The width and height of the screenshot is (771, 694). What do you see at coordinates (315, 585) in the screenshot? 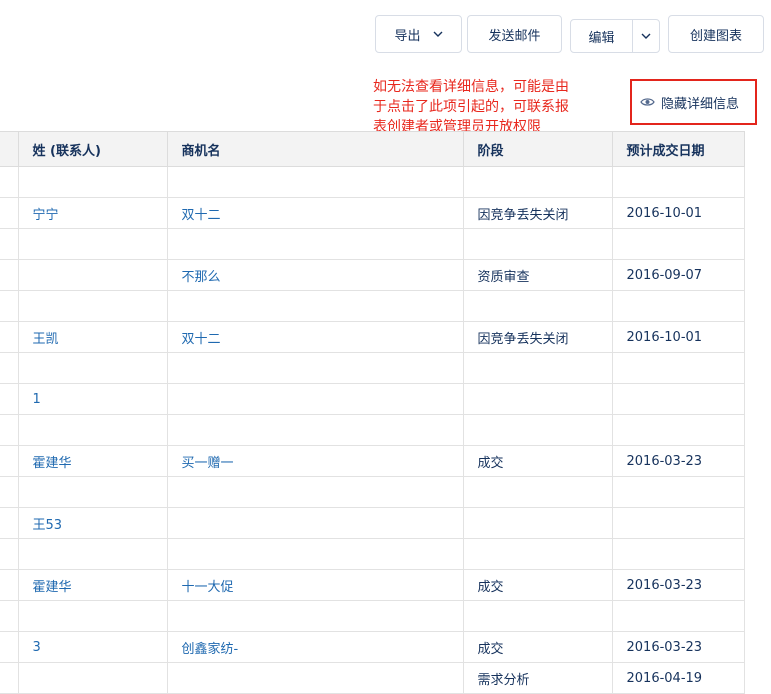
I see `opportunity-cell: 十一大促` at bounding box center [315, 585].